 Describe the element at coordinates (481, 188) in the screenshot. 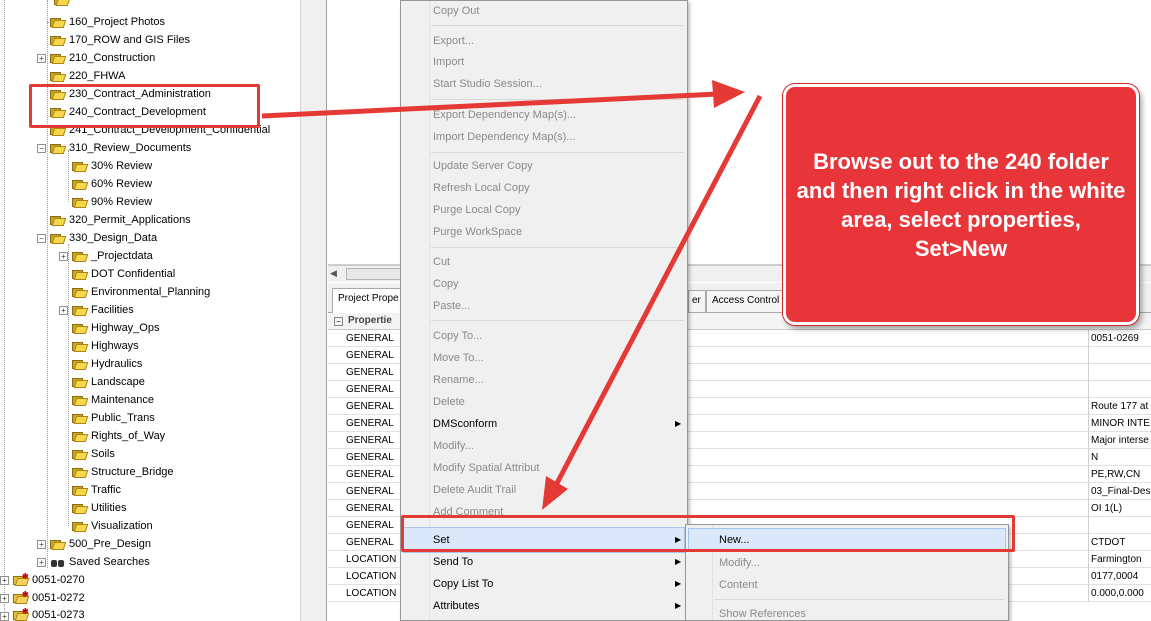

I see `menu-item-refresh-local-copy: Refresh Local Copy` at that location.